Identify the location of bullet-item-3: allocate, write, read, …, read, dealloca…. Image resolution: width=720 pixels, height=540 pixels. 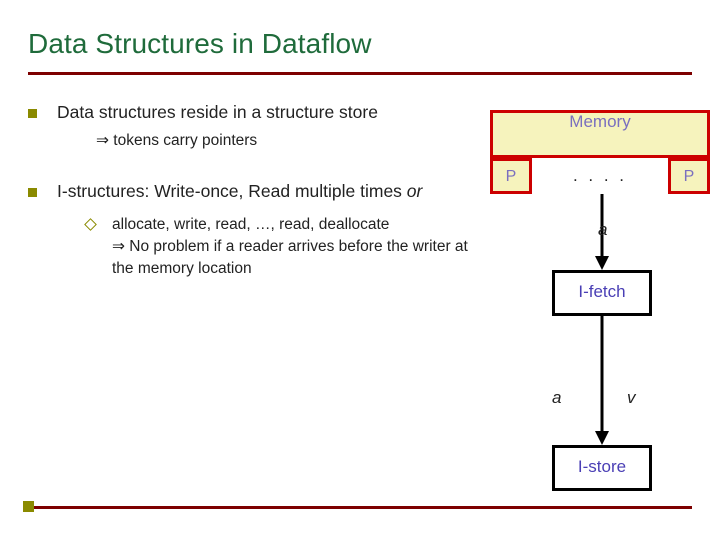
(286, 247).